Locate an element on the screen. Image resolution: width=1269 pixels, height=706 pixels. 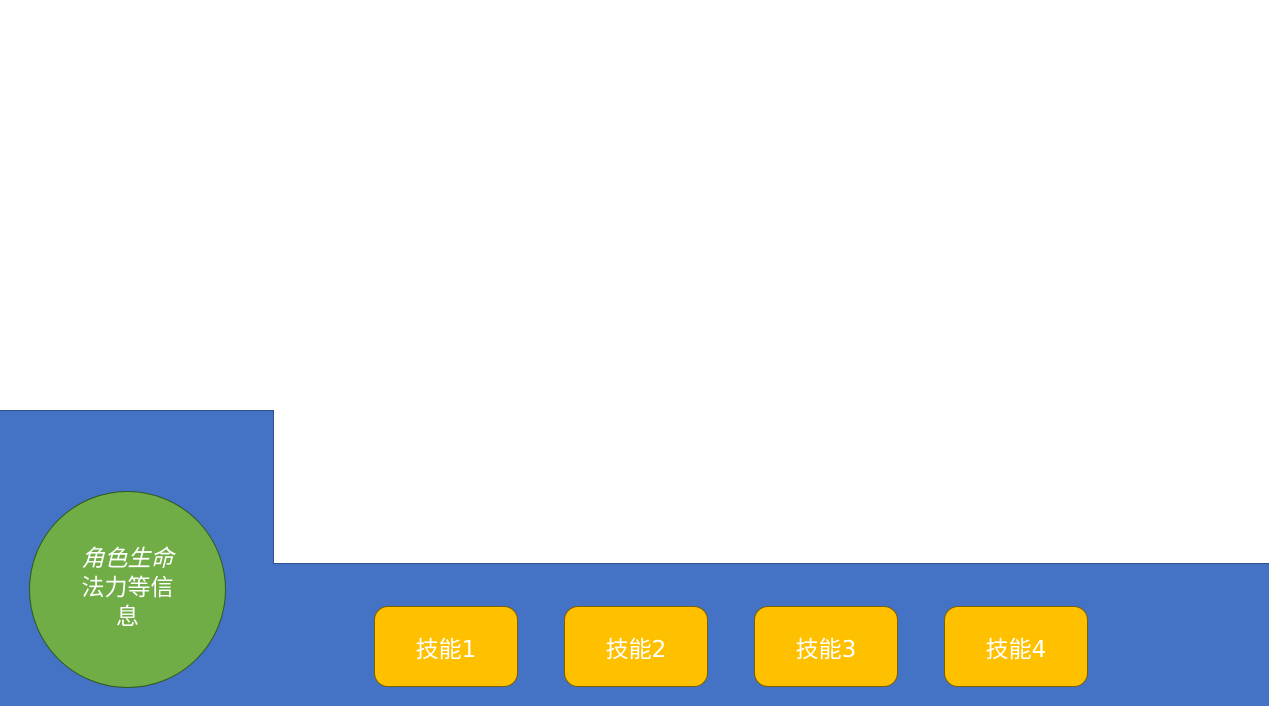
skill-label-3: 技能3 is located at coordinates (826, 649).